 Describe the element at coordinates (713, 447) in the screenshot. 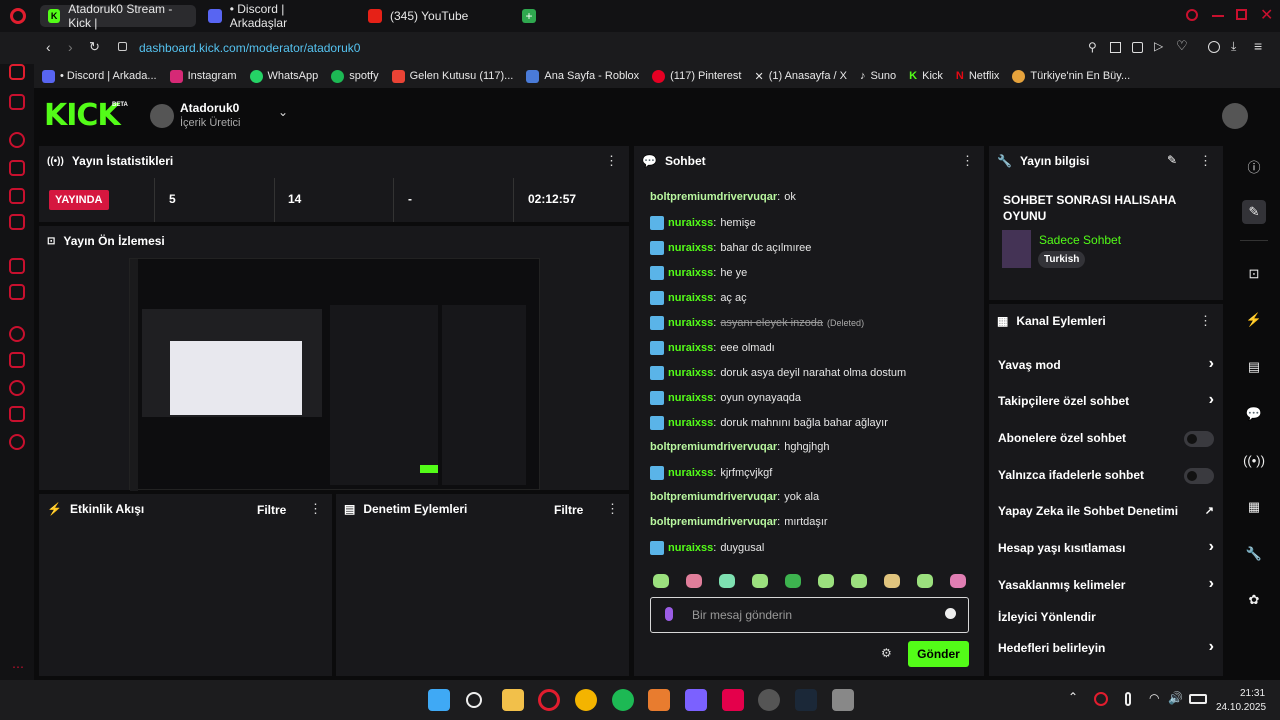

I see `chat-username: boltpremiumdrivervuqar` at that location.